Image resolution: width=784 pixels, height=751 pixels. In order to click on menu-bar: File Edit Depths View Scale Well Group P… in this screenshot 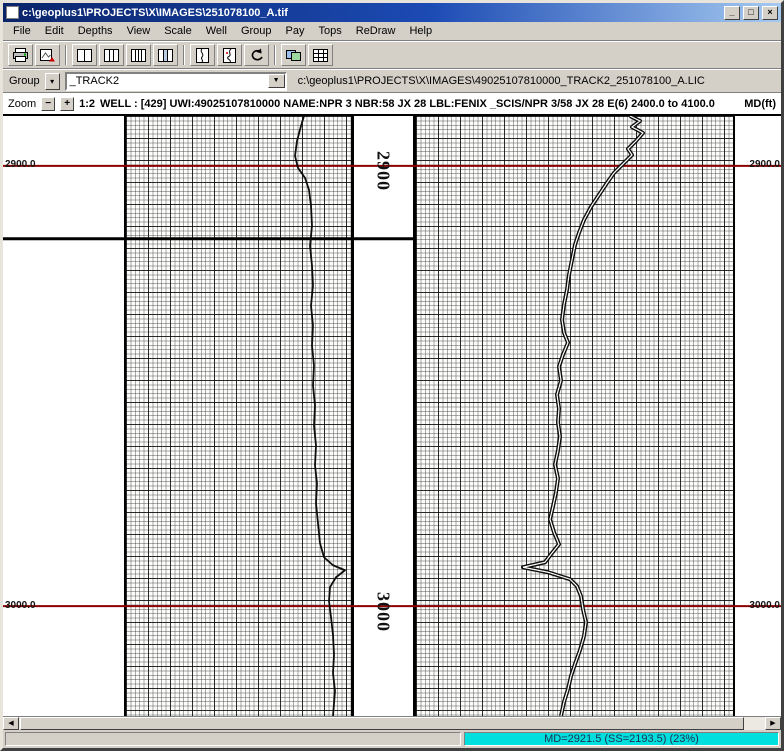, I will do `click(392, 31)`.